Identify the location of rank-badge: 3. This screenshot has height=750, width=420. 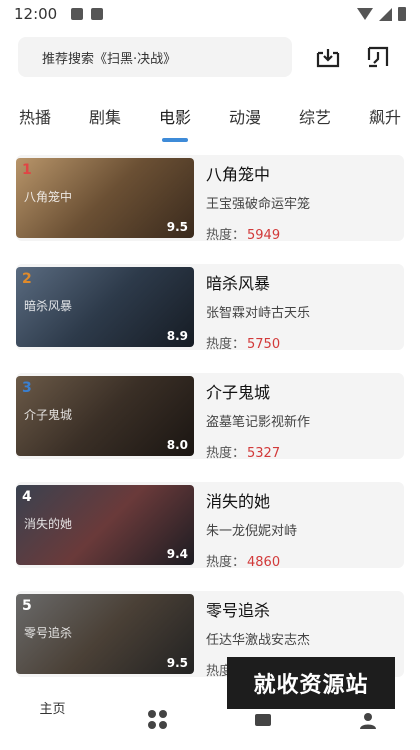
(27, 388).